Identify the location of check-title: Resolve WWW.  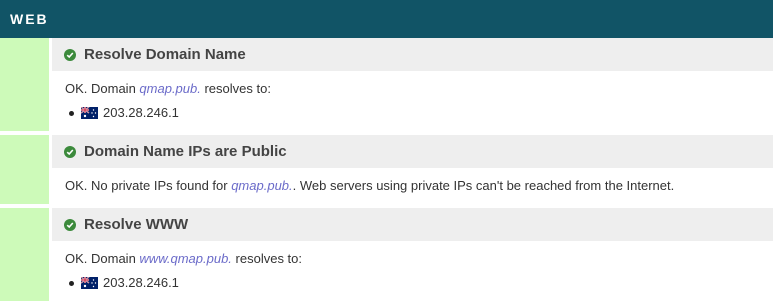
(136, 224).